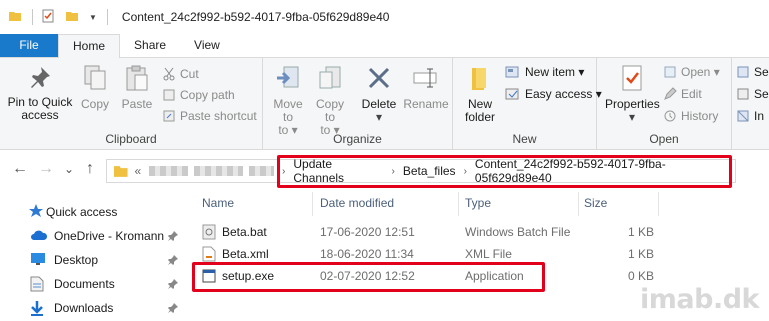 The width and height of the screenshot is (769, 321). I want to click on history-button: History, so click(690, 116).